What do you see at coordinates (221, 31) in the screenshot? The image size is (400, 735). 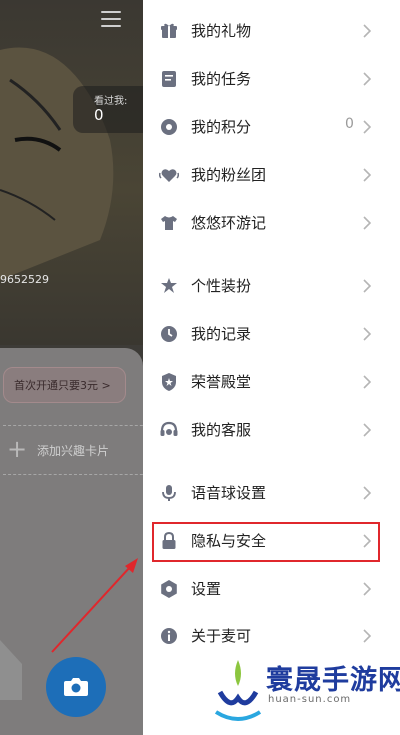 I see `menu-item-label: 我的礼物` at bounding box center [221, 31].